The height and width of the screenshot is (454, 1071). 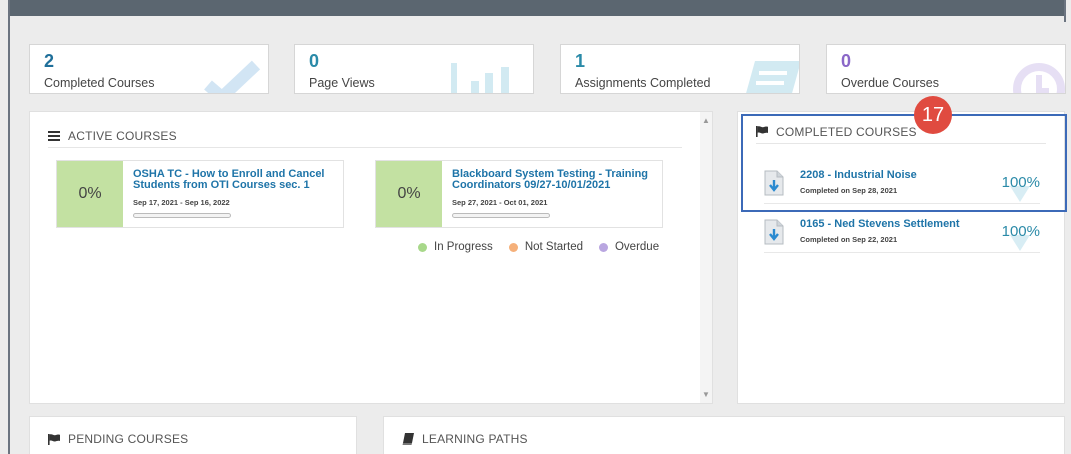 I want to click on stat-value: 1, so click(x=580, y=61).